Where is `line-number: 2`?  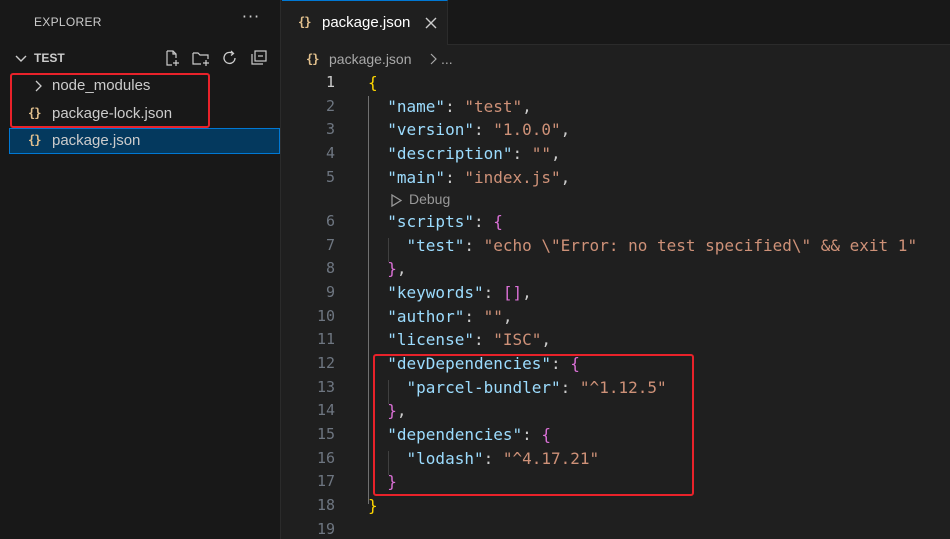
line-number: 2 is located at coordinates (330, 106).